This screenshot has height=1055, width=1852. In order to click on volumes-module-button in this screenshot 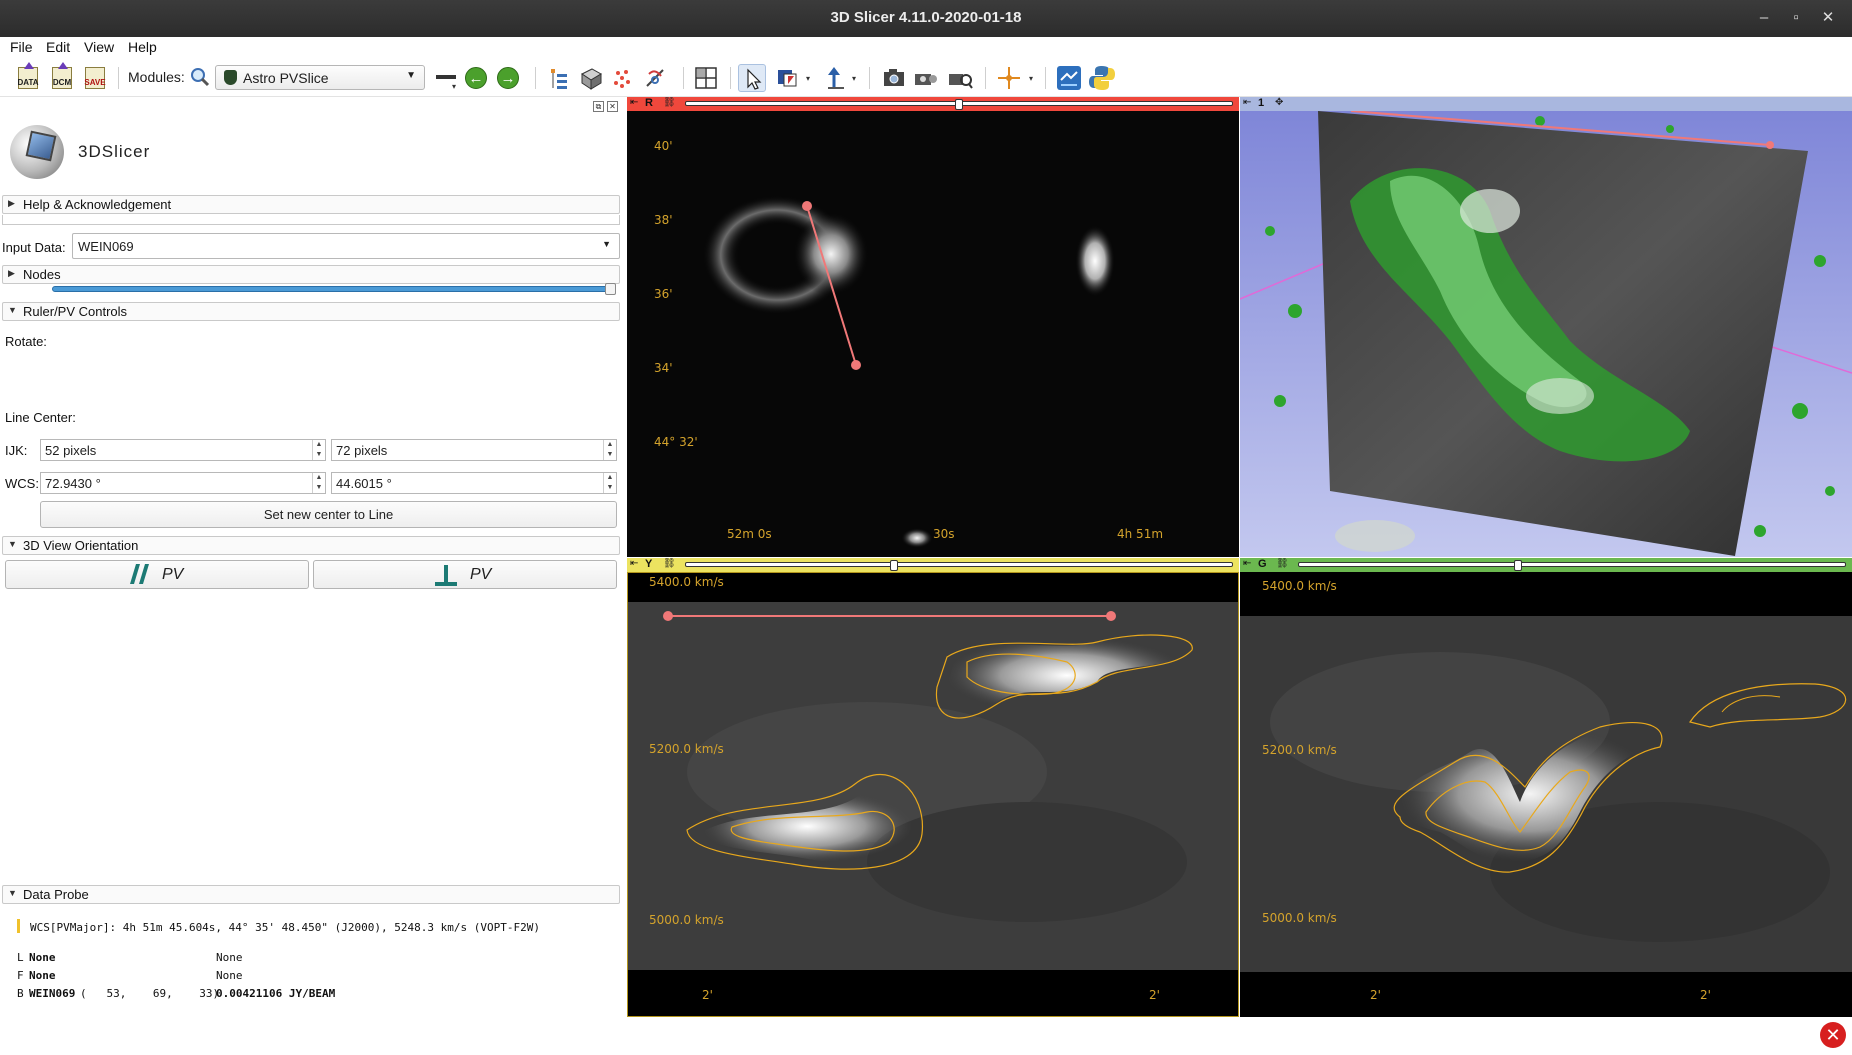, I will do `click(591, 78)`.